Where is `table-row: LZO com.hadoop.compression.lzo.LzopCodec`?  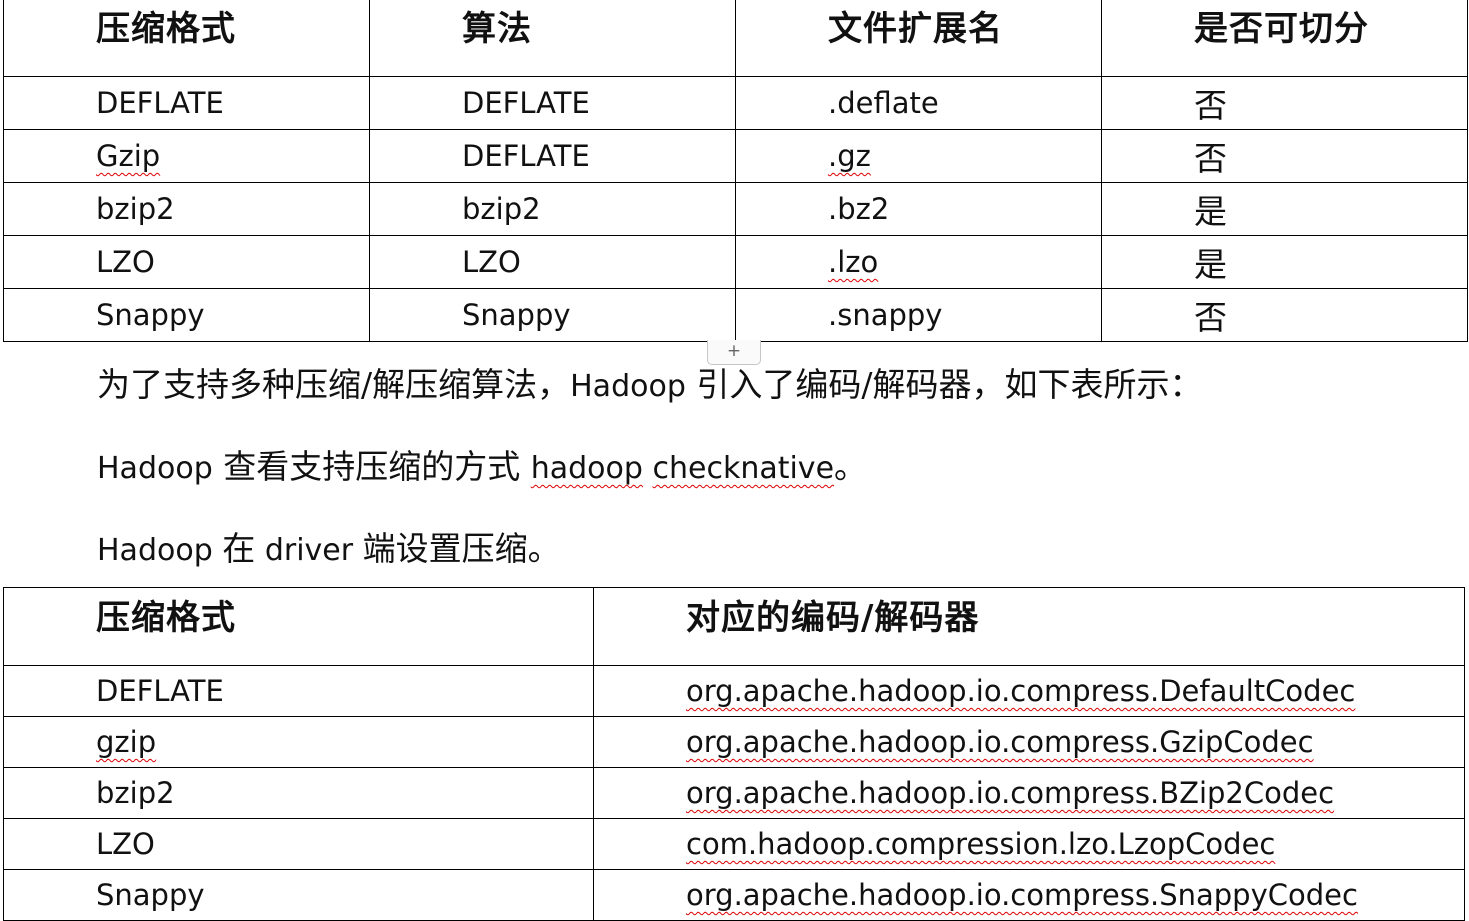
table-row: LZO com.hadoop.compression.lzo.LzopCodec is located at coordinates (734, 844).